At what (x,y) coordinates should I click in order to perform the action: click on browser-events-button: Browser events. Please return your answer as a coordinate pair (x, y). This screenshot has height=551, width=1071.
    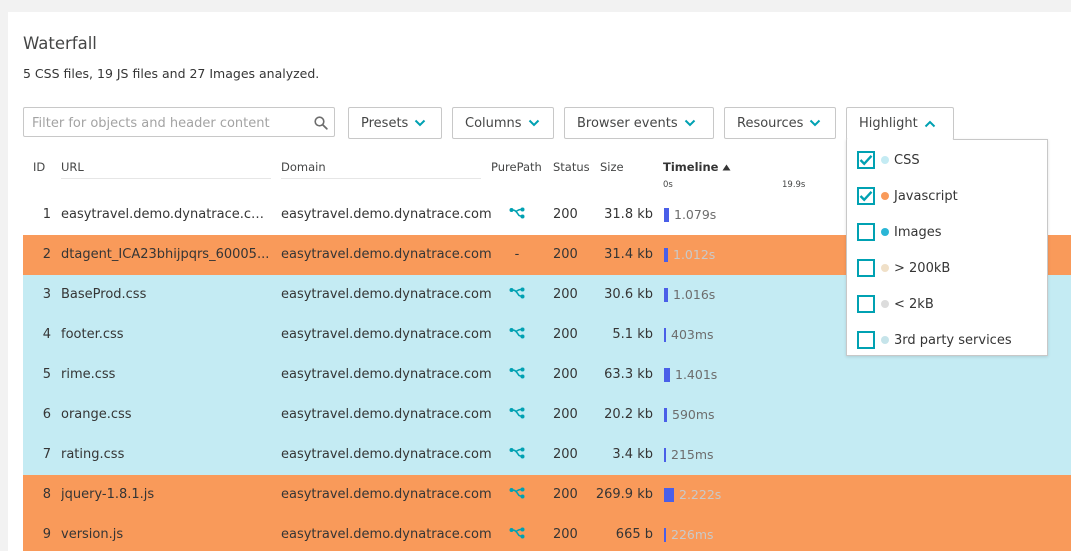
    Looking at the image, I should click on (639, 123).